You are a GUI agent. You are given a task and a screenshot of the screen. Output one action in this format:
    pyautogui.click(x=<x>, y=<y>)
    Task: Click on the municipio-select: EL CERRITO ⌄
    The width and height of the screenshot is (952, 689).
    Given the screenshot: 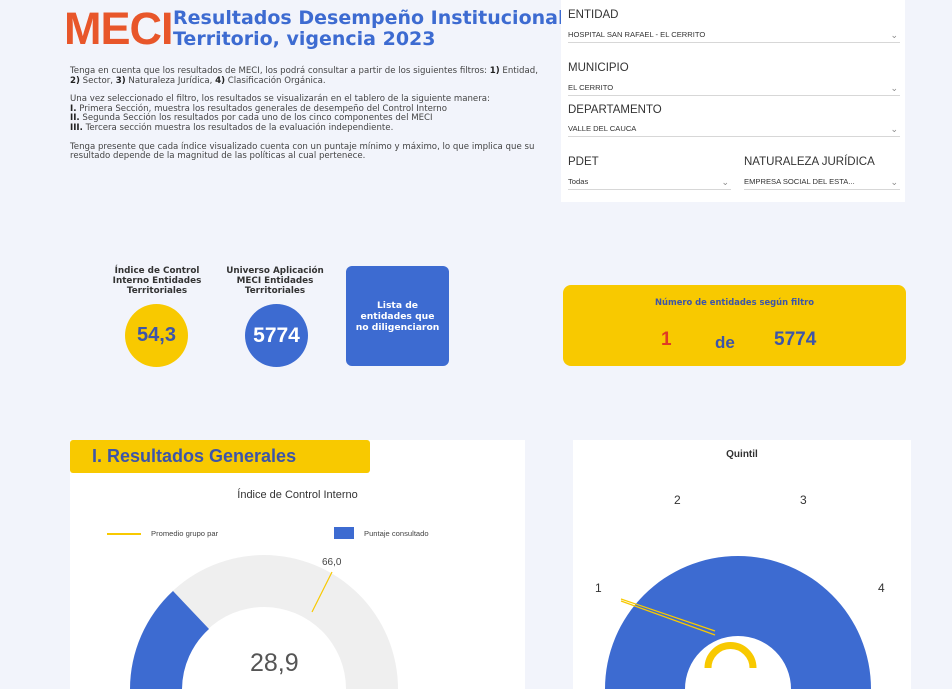 What is the action you would take?
    pyautogui.click(x=734, y=88)
    